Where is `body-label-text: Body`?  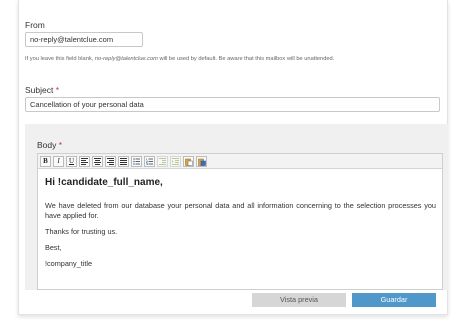
body-label-text: Body is located at coordinates (47, 145).